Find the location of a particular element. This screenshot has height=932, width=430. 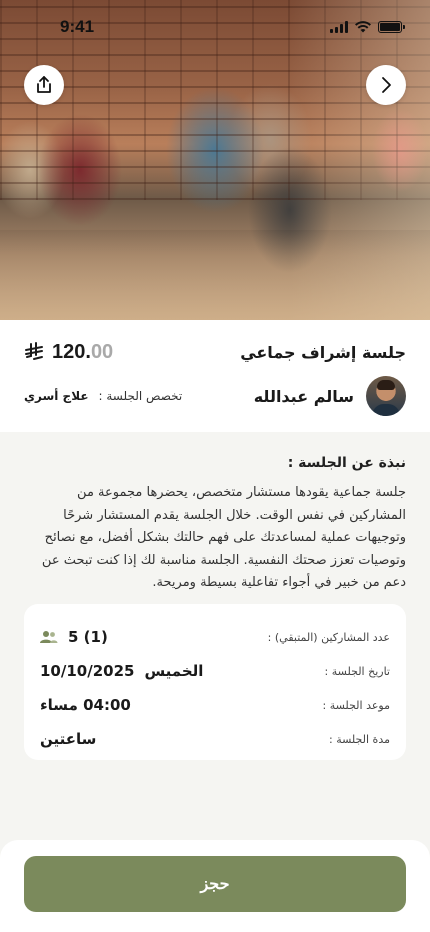

duration-label: مدة الجلسة : is located at coordinates (359, 739).